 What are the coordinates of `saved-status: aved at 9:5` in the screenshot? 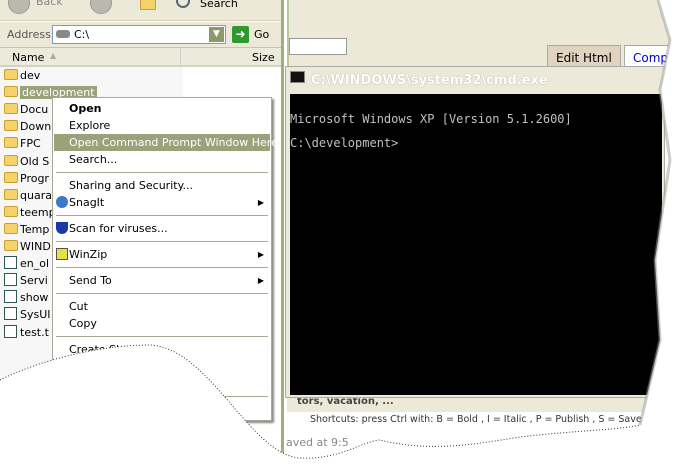 It's located at (317, 442).